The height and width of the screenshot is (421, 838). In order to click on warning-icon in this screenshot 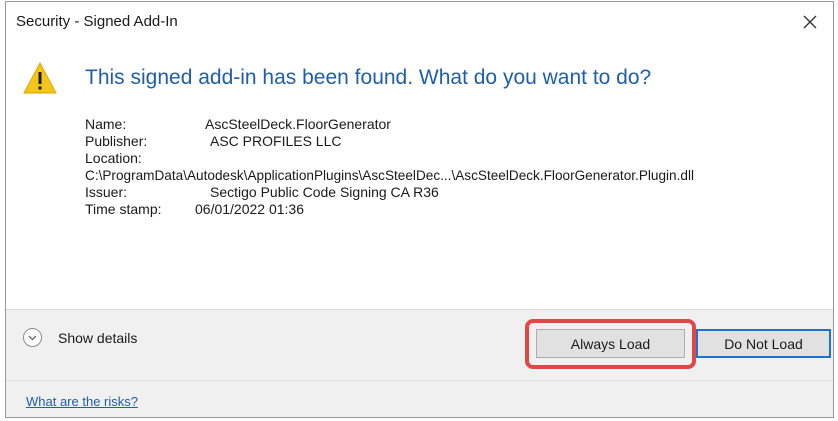, I will do `click(40, 78)`.